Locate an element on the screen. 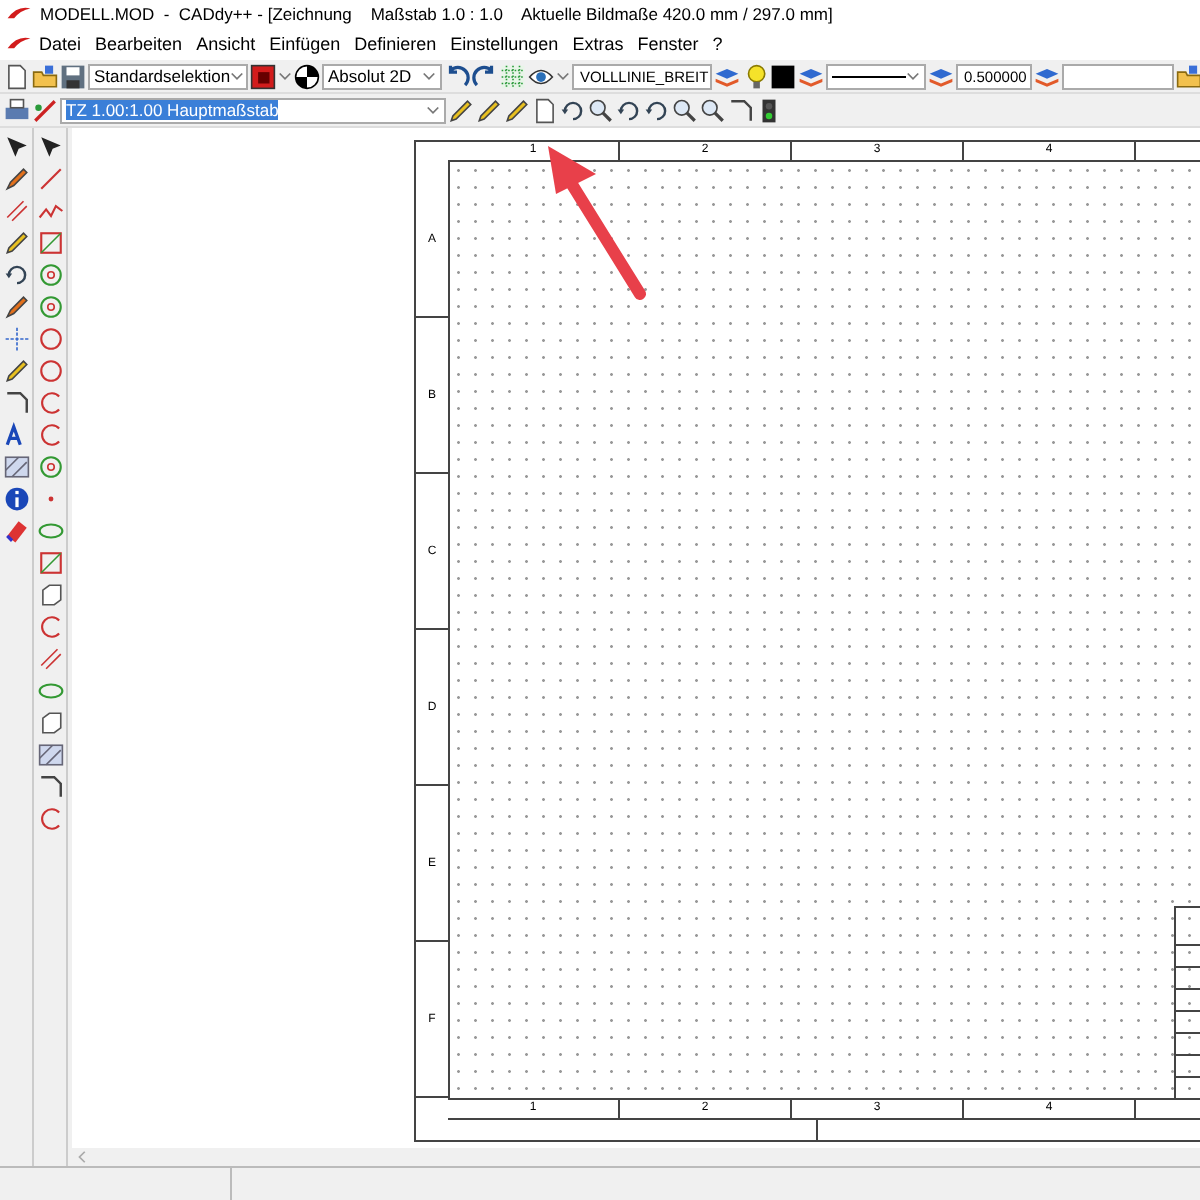  menu-item: ? is located at coordinates (717, 44).